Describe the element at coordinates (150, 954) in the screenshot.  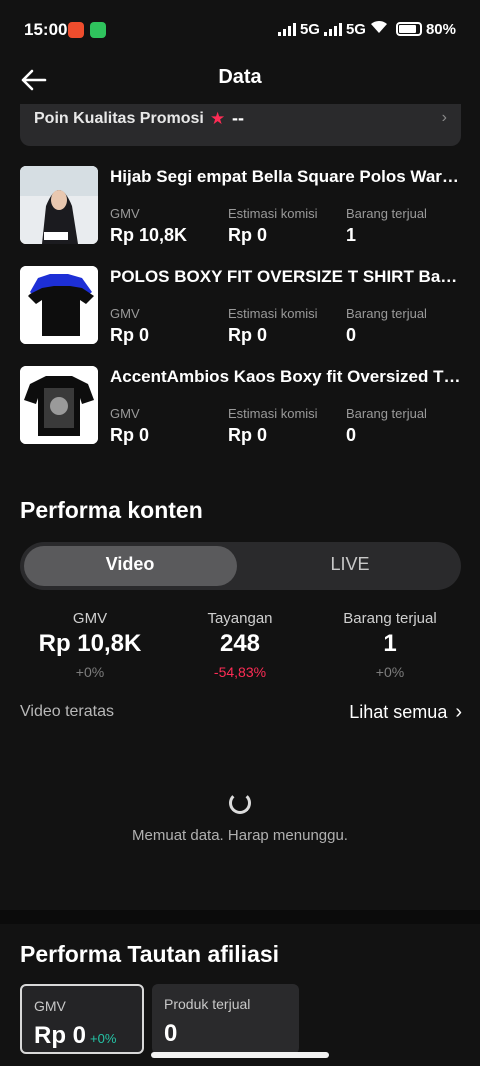
I see `section-title-affiliate-performance: Performa Tautan afiliasi` at that location.